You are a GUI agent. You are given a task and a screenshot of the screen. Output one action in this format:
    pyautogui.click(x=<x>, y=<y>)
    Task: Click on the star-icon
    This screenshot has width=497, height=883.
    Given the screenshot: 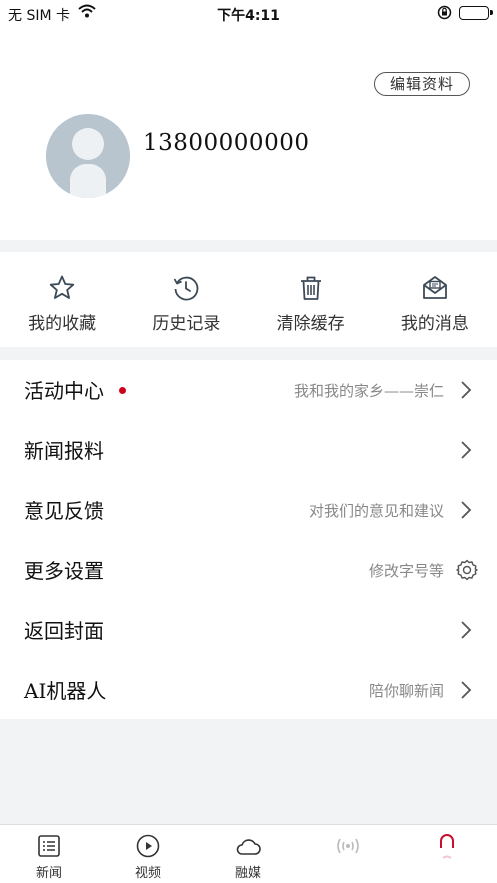 What is the action you would take?
    pyautogui.click(x=62, y=287)
    